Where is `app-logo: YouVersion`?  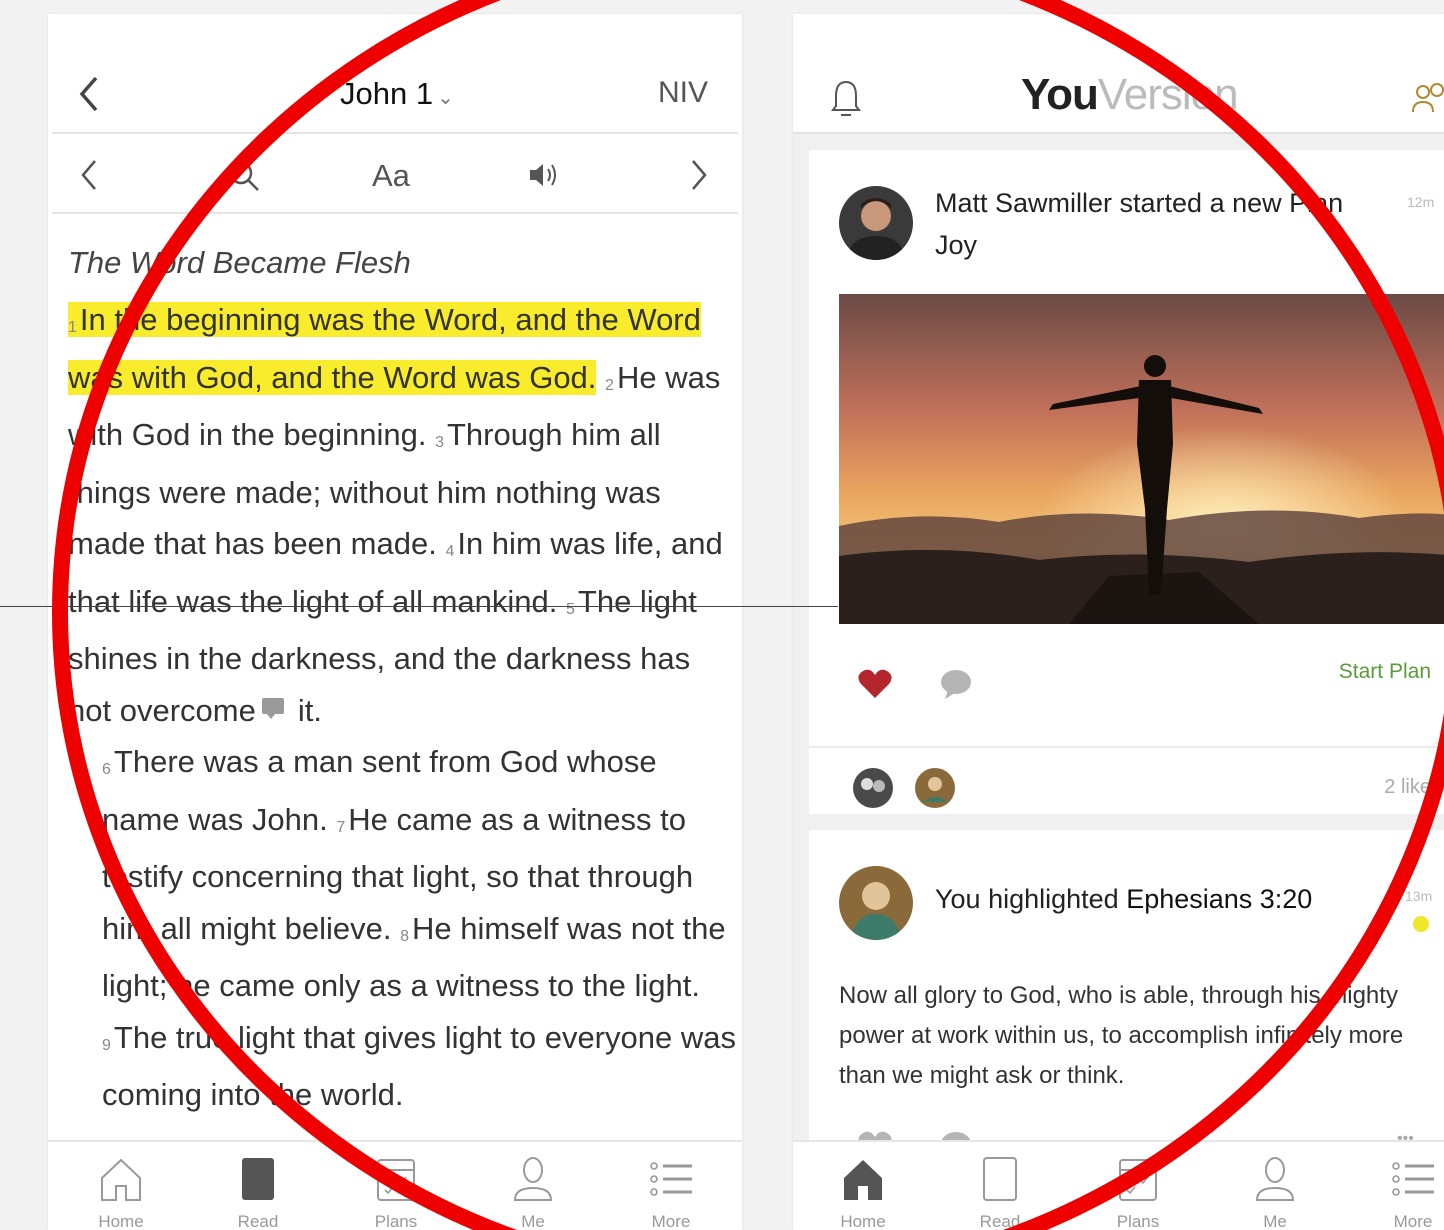
app-logo: YouVersion is located at coordinates (1130, 94).